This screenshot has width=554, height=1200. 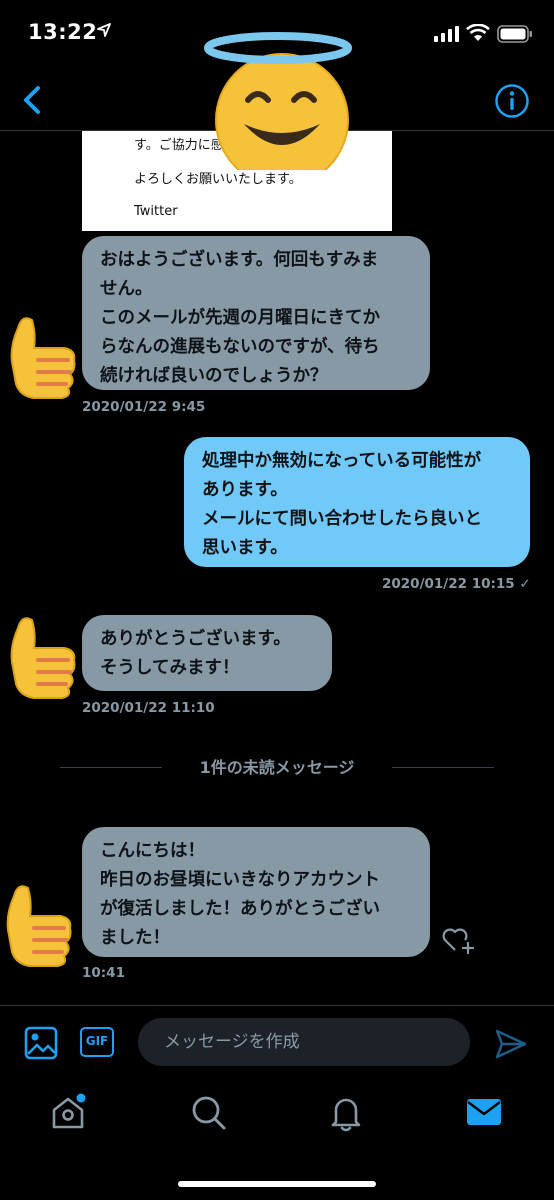 What do you see at coordinates (68, 1112) in the screenshot?
I see `home-icon` at bounding box center [68, 1112].